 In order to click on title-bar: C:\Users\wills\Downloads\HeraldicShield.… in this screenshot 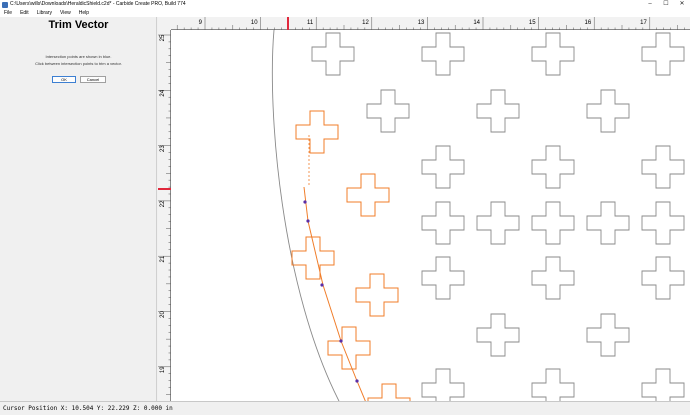, I will do `click(345, 4)`.